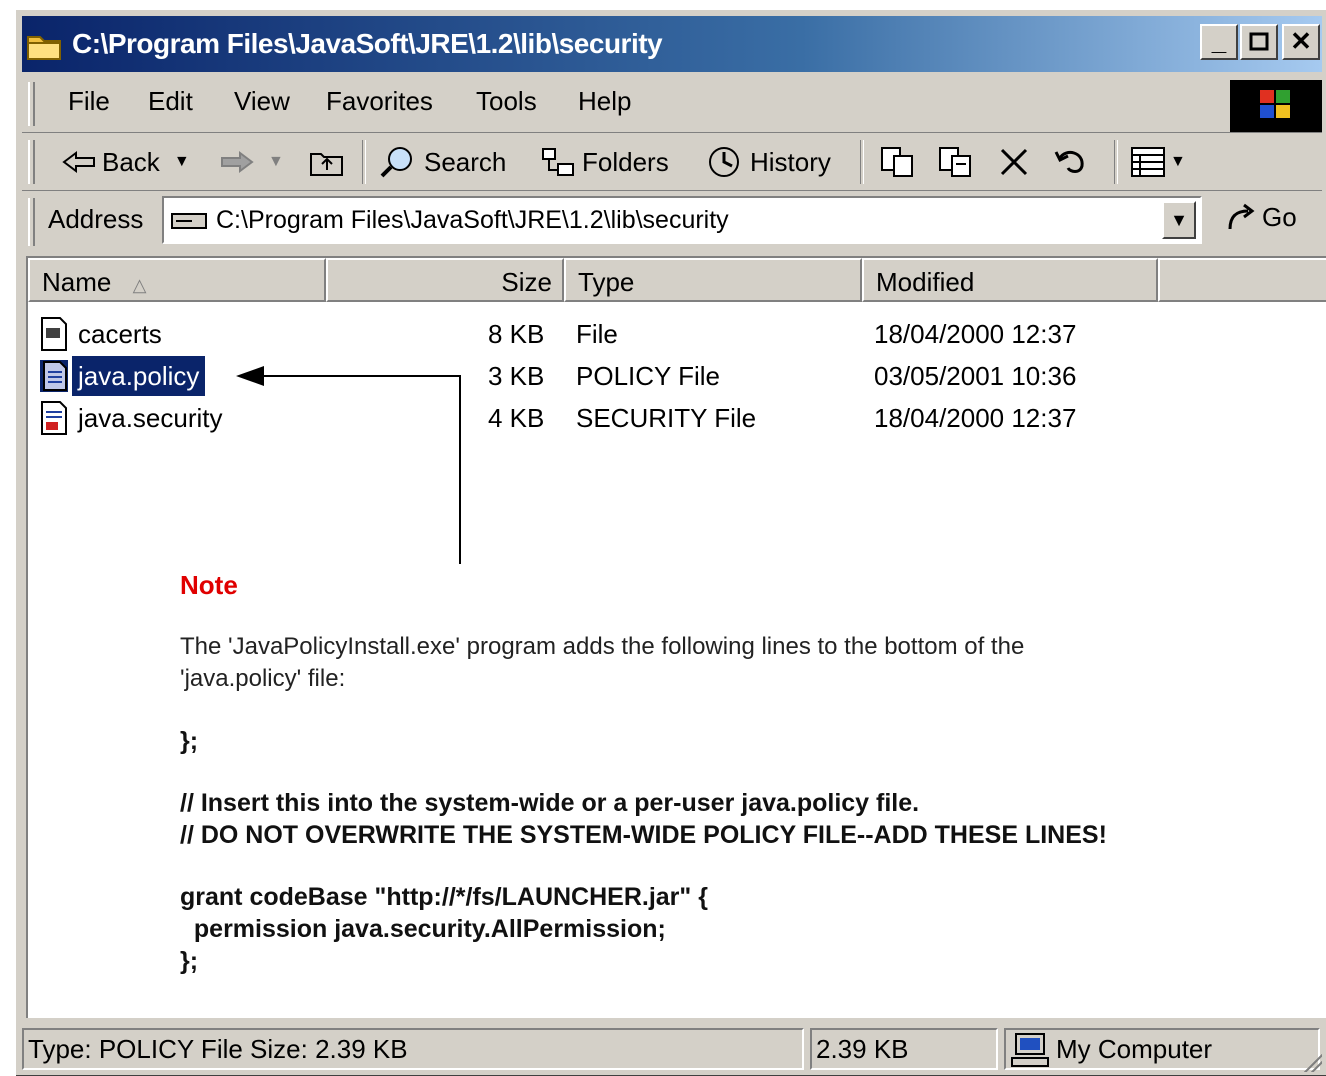  Describe the element at coordinates (558, 162) in the screenshot. I see `folders-icon` at that location.